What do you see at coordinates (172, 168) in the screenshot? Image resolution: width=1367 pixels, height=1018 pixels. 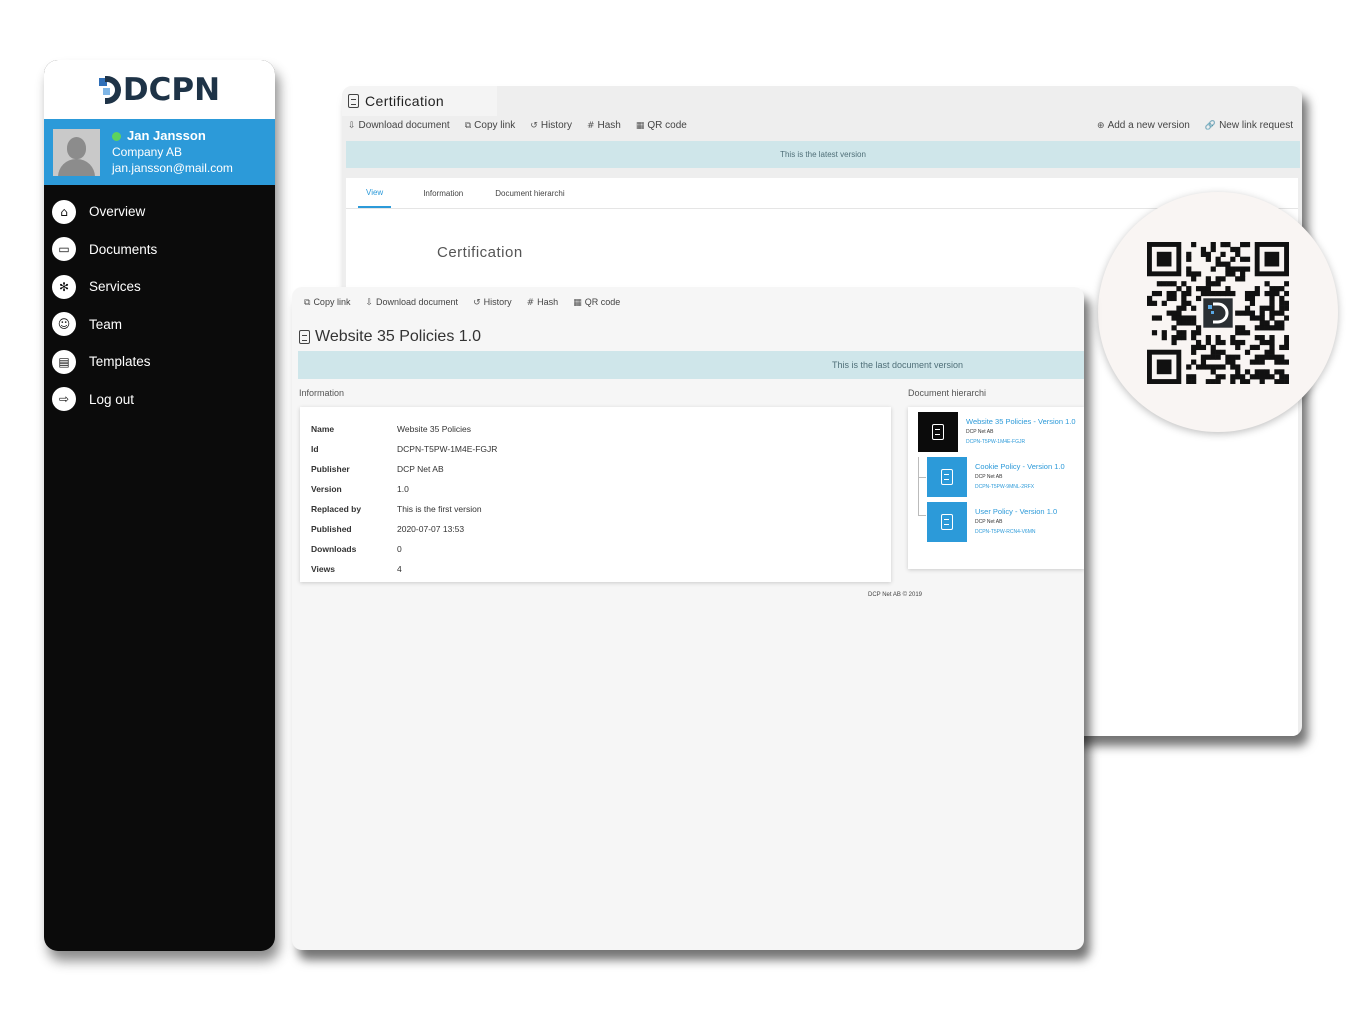 I see `user-email: jan.jansson@mail.com` at bounding box center [172, 168].